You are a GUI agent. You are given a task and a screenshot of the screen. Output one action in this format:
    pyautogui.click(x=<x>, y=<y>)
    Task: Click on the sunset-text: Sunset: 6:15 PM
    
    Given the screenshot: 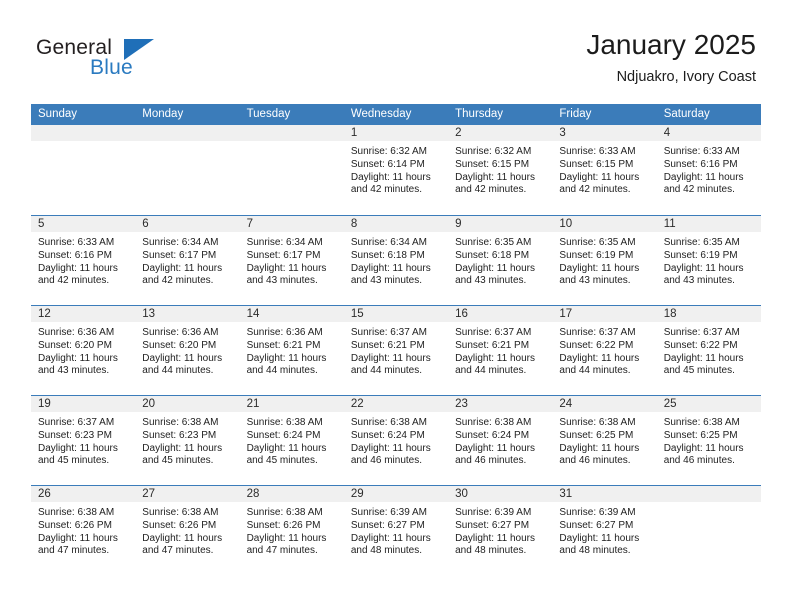 What is the action you would take?
    pyautogui.click(x=492, y=164)
    